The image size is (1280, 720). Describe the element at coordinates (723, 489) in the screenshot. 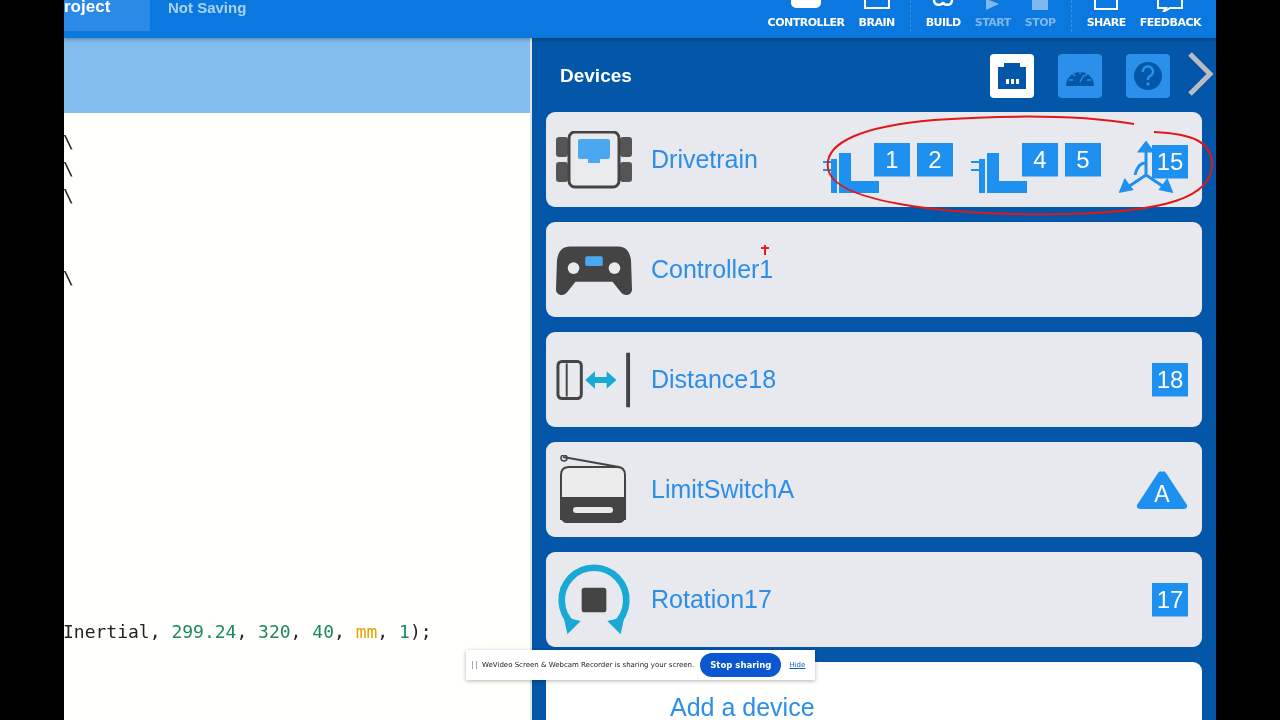

I see `device-name: LimitSwitchA` at that location.